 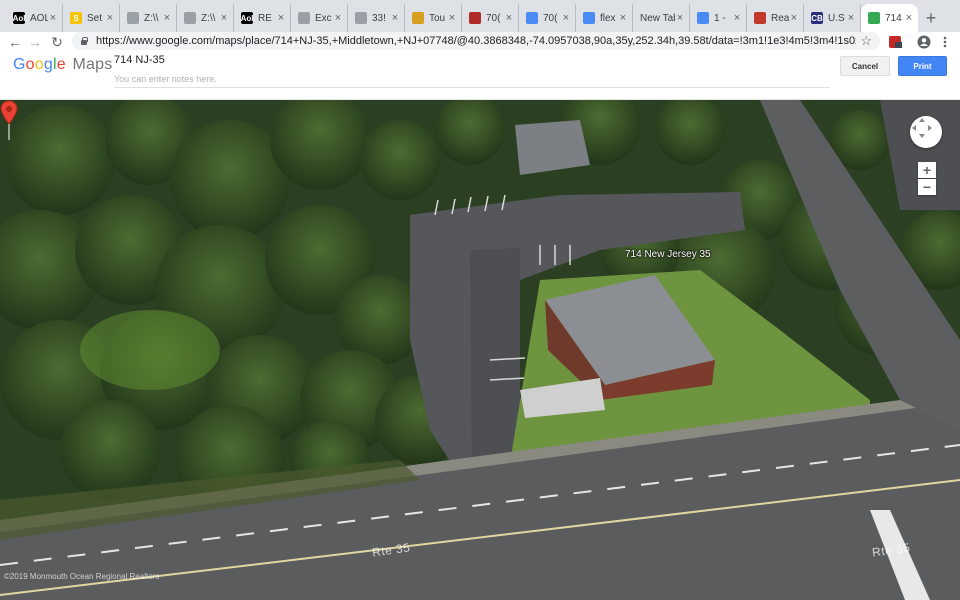 I want to click on browser-tab: Aol AOL ×, so click(x=34, y=18).